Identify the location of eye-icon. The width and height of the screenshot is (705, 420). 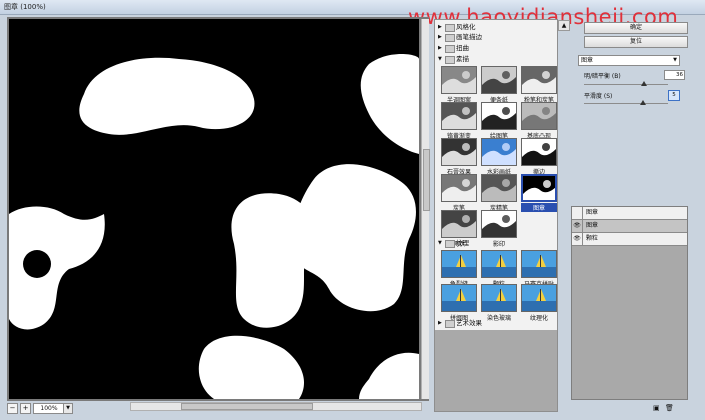
(577, 213).